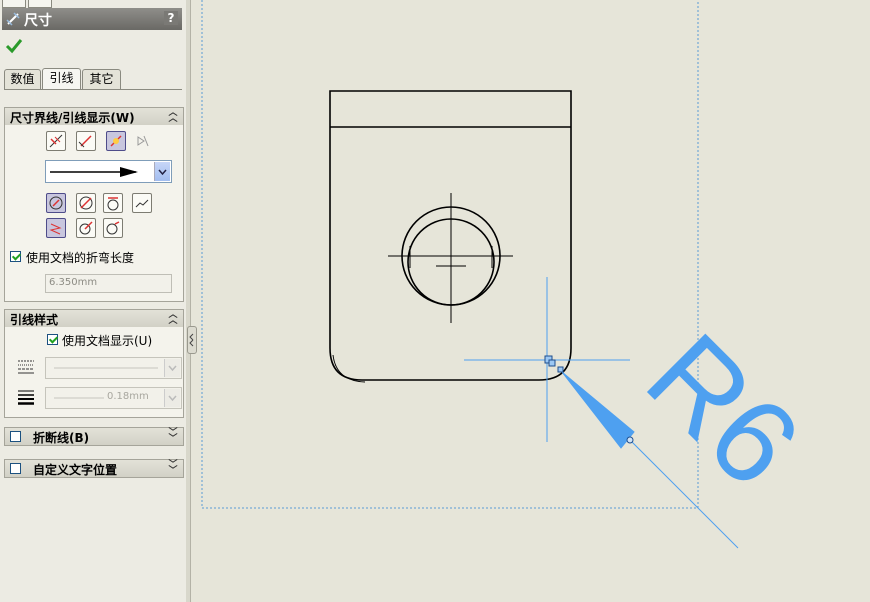  Describe the element at coordinates (61, 79) in the screenshot. I see `tab-leaders: 引线` at that location.